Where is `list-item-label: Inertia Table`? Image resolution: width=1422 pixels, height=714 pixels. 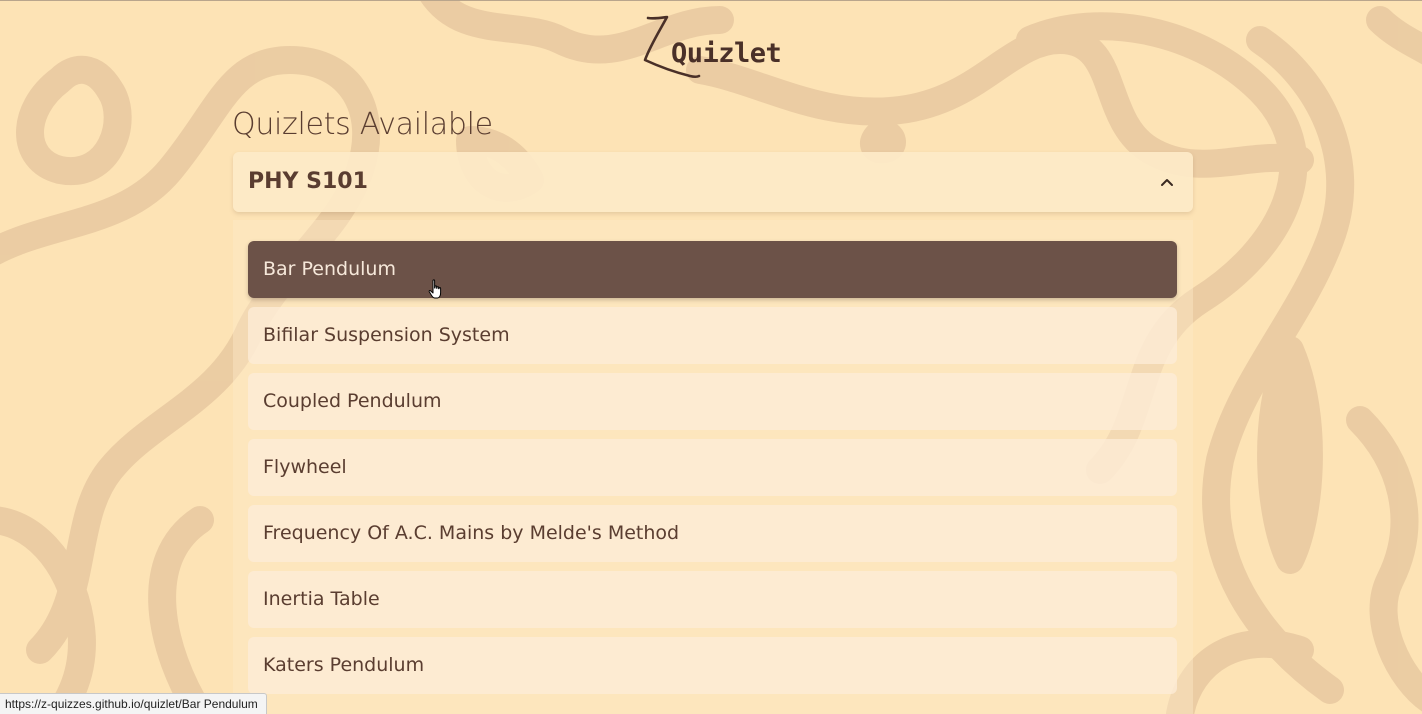
list-item-label: Inertia Table is located at coordinates (321, 599).